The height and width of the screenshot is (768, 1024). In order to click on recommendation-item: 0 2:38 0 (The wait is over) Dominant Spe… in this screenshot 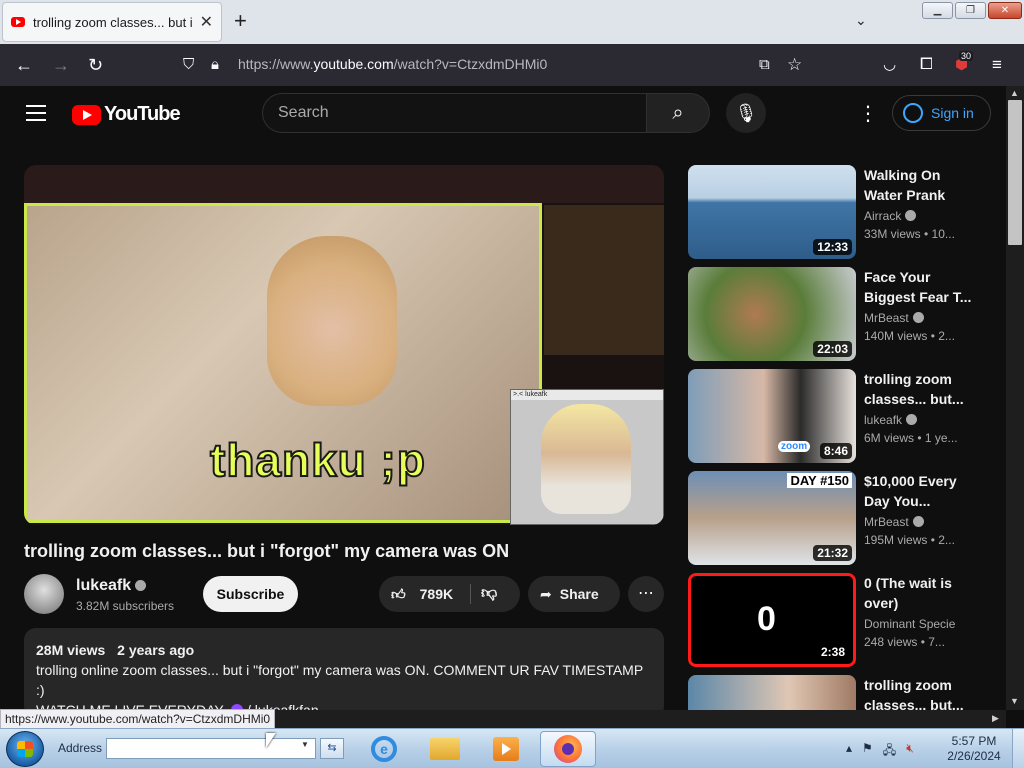, I will do `click(838, 620)`.